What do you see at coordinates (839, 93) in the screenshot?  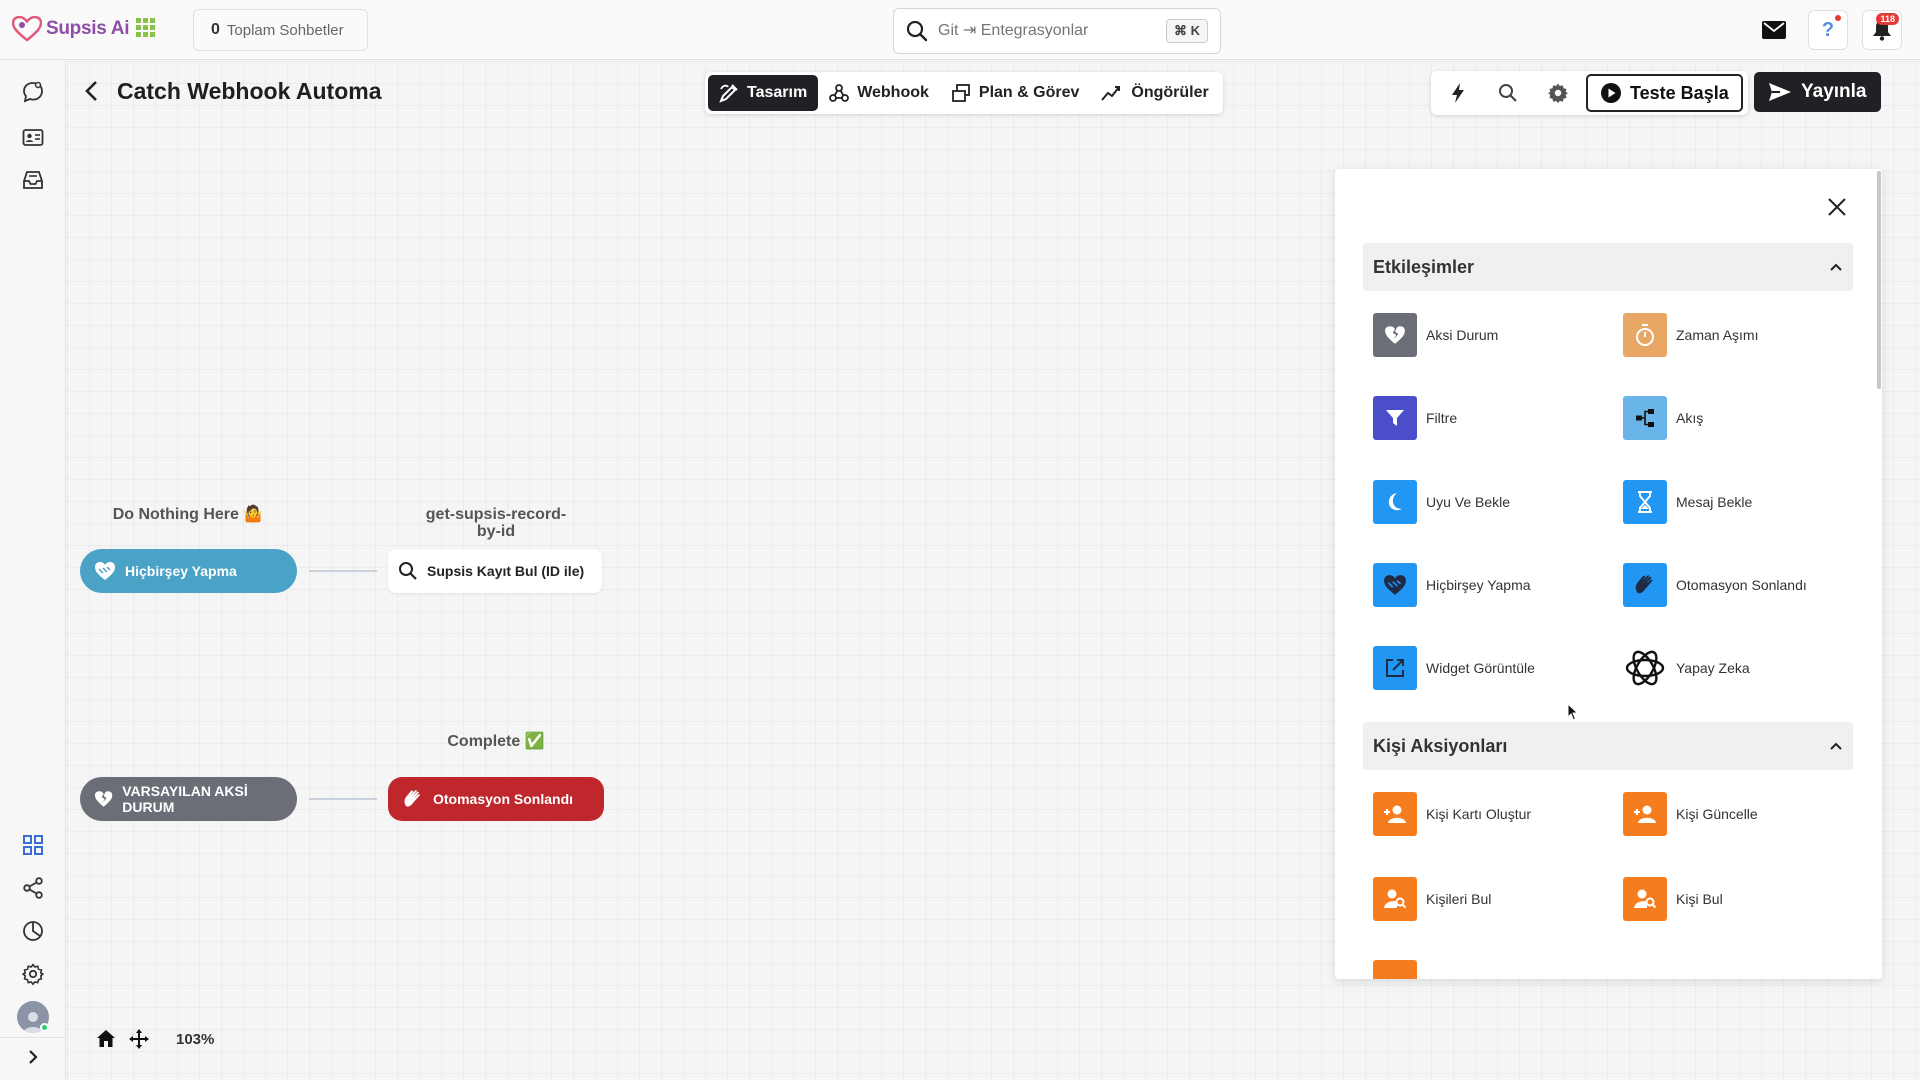 I see `webhook-icon` at bounding box center [839, 93].